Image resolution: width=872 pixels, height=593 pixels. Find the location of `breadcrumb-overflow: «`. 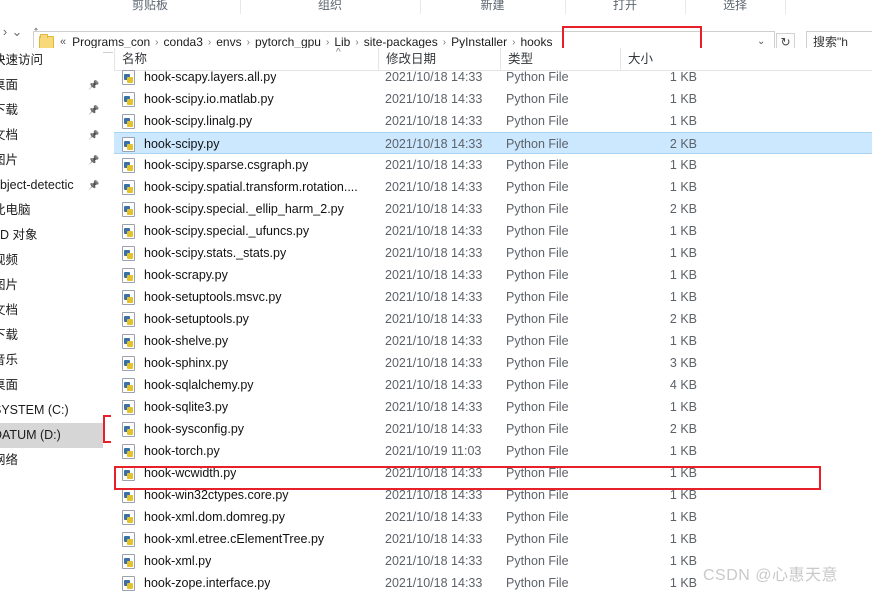

breadcrumb-overflow: « is located at coordinates (63, 42).